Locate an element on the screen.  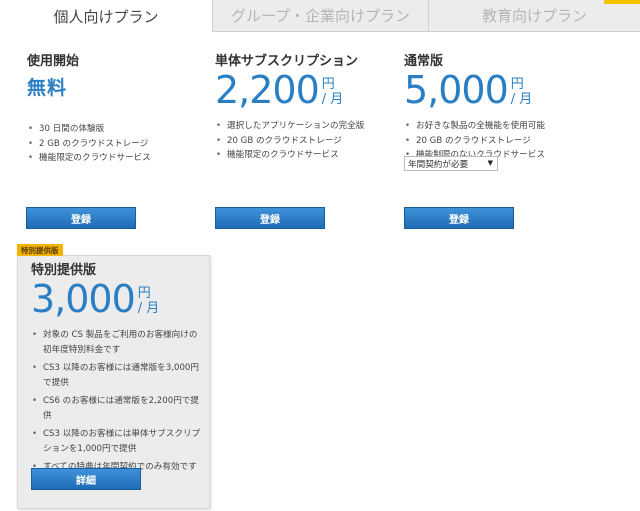
tab-individual-label: 個人向けプラン is located at coordinates (106, 16).